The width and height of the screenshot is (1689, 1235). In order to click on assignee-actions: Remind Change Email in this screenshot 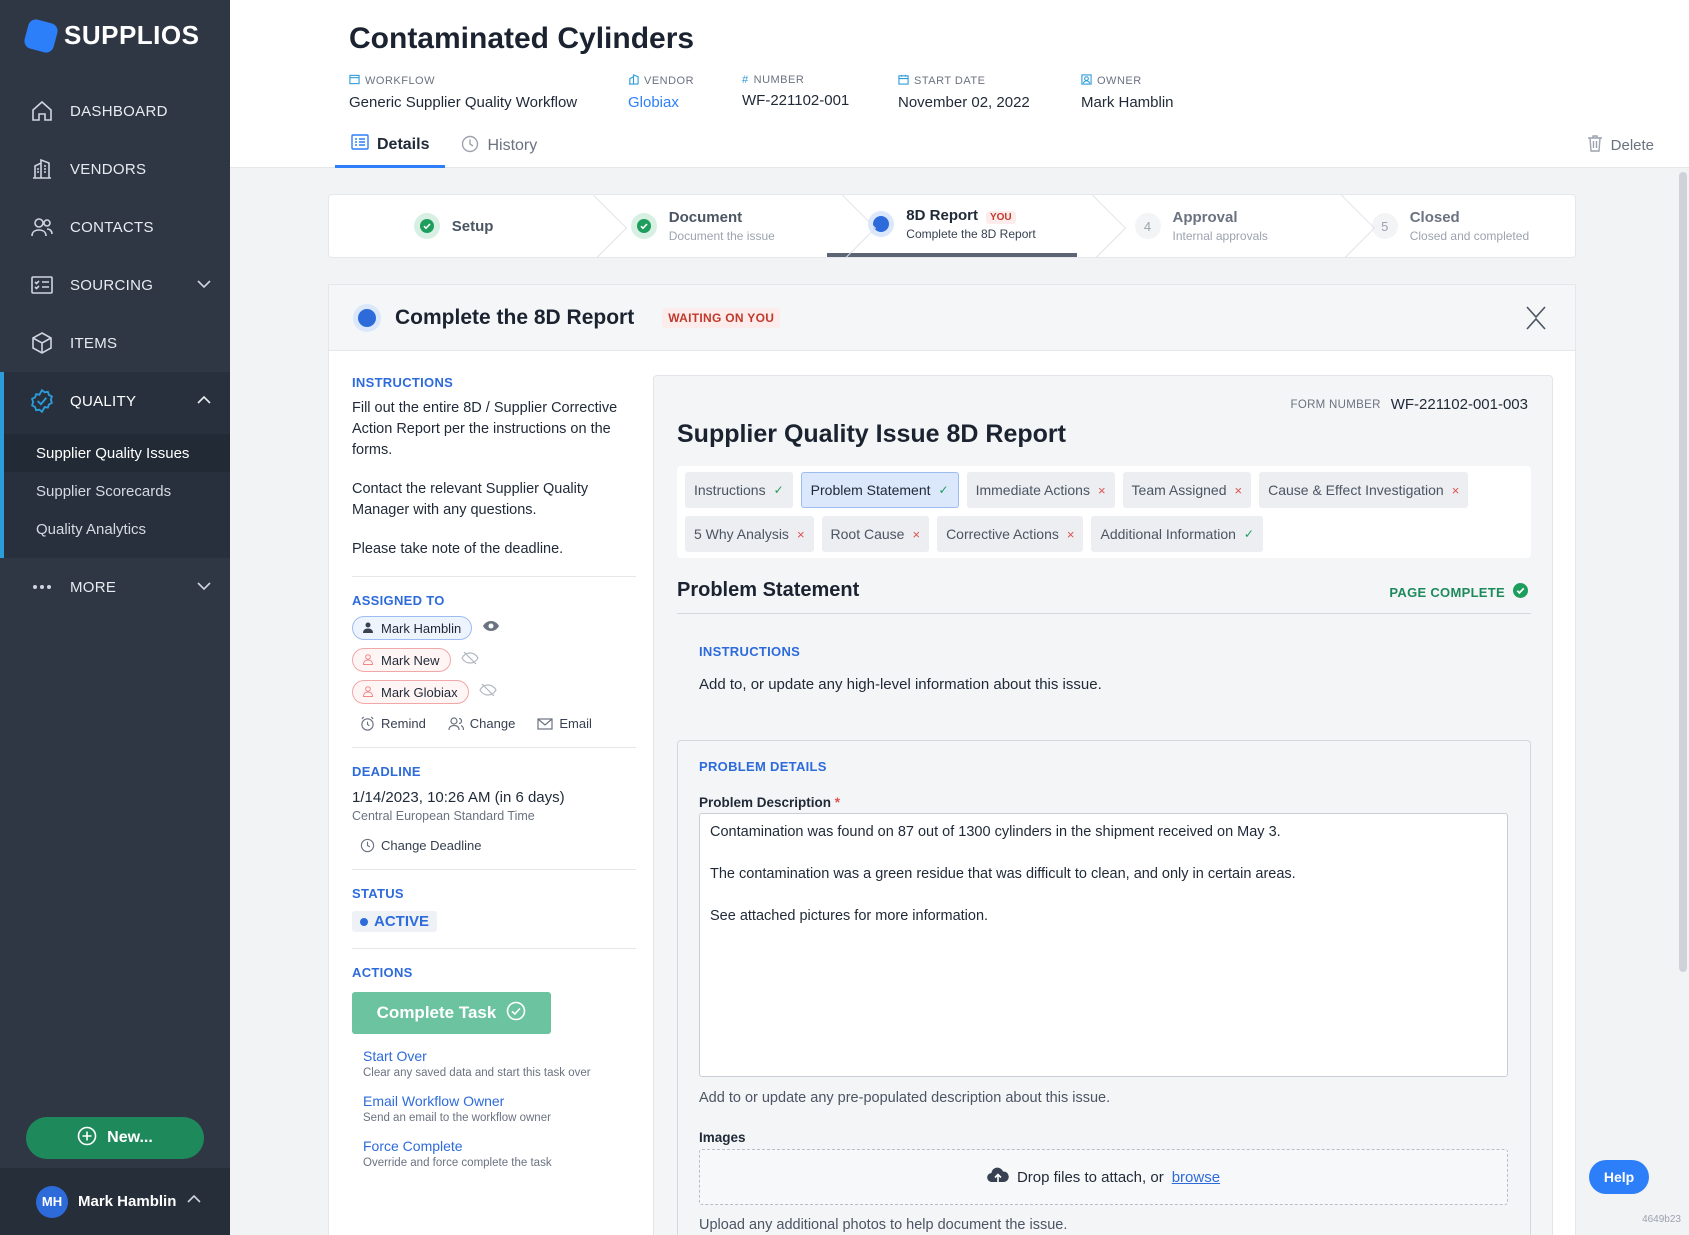, I will do `click(494, 723)`.